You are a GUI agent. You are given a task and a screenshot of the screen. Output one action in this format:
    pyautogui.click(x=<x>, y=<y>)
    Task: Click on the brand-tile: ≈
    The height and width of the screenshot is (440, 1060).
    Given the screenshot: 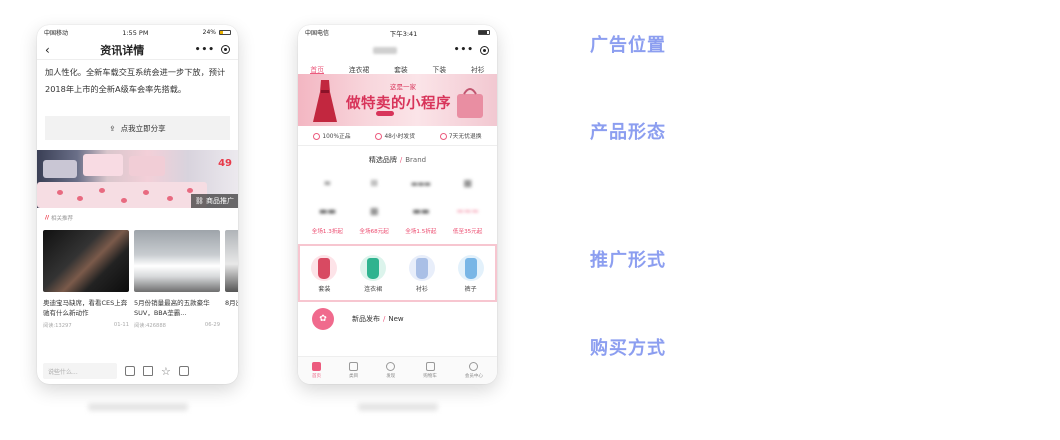 What is the action you would take?
    pyautogui.click(x=327, y=184)
    